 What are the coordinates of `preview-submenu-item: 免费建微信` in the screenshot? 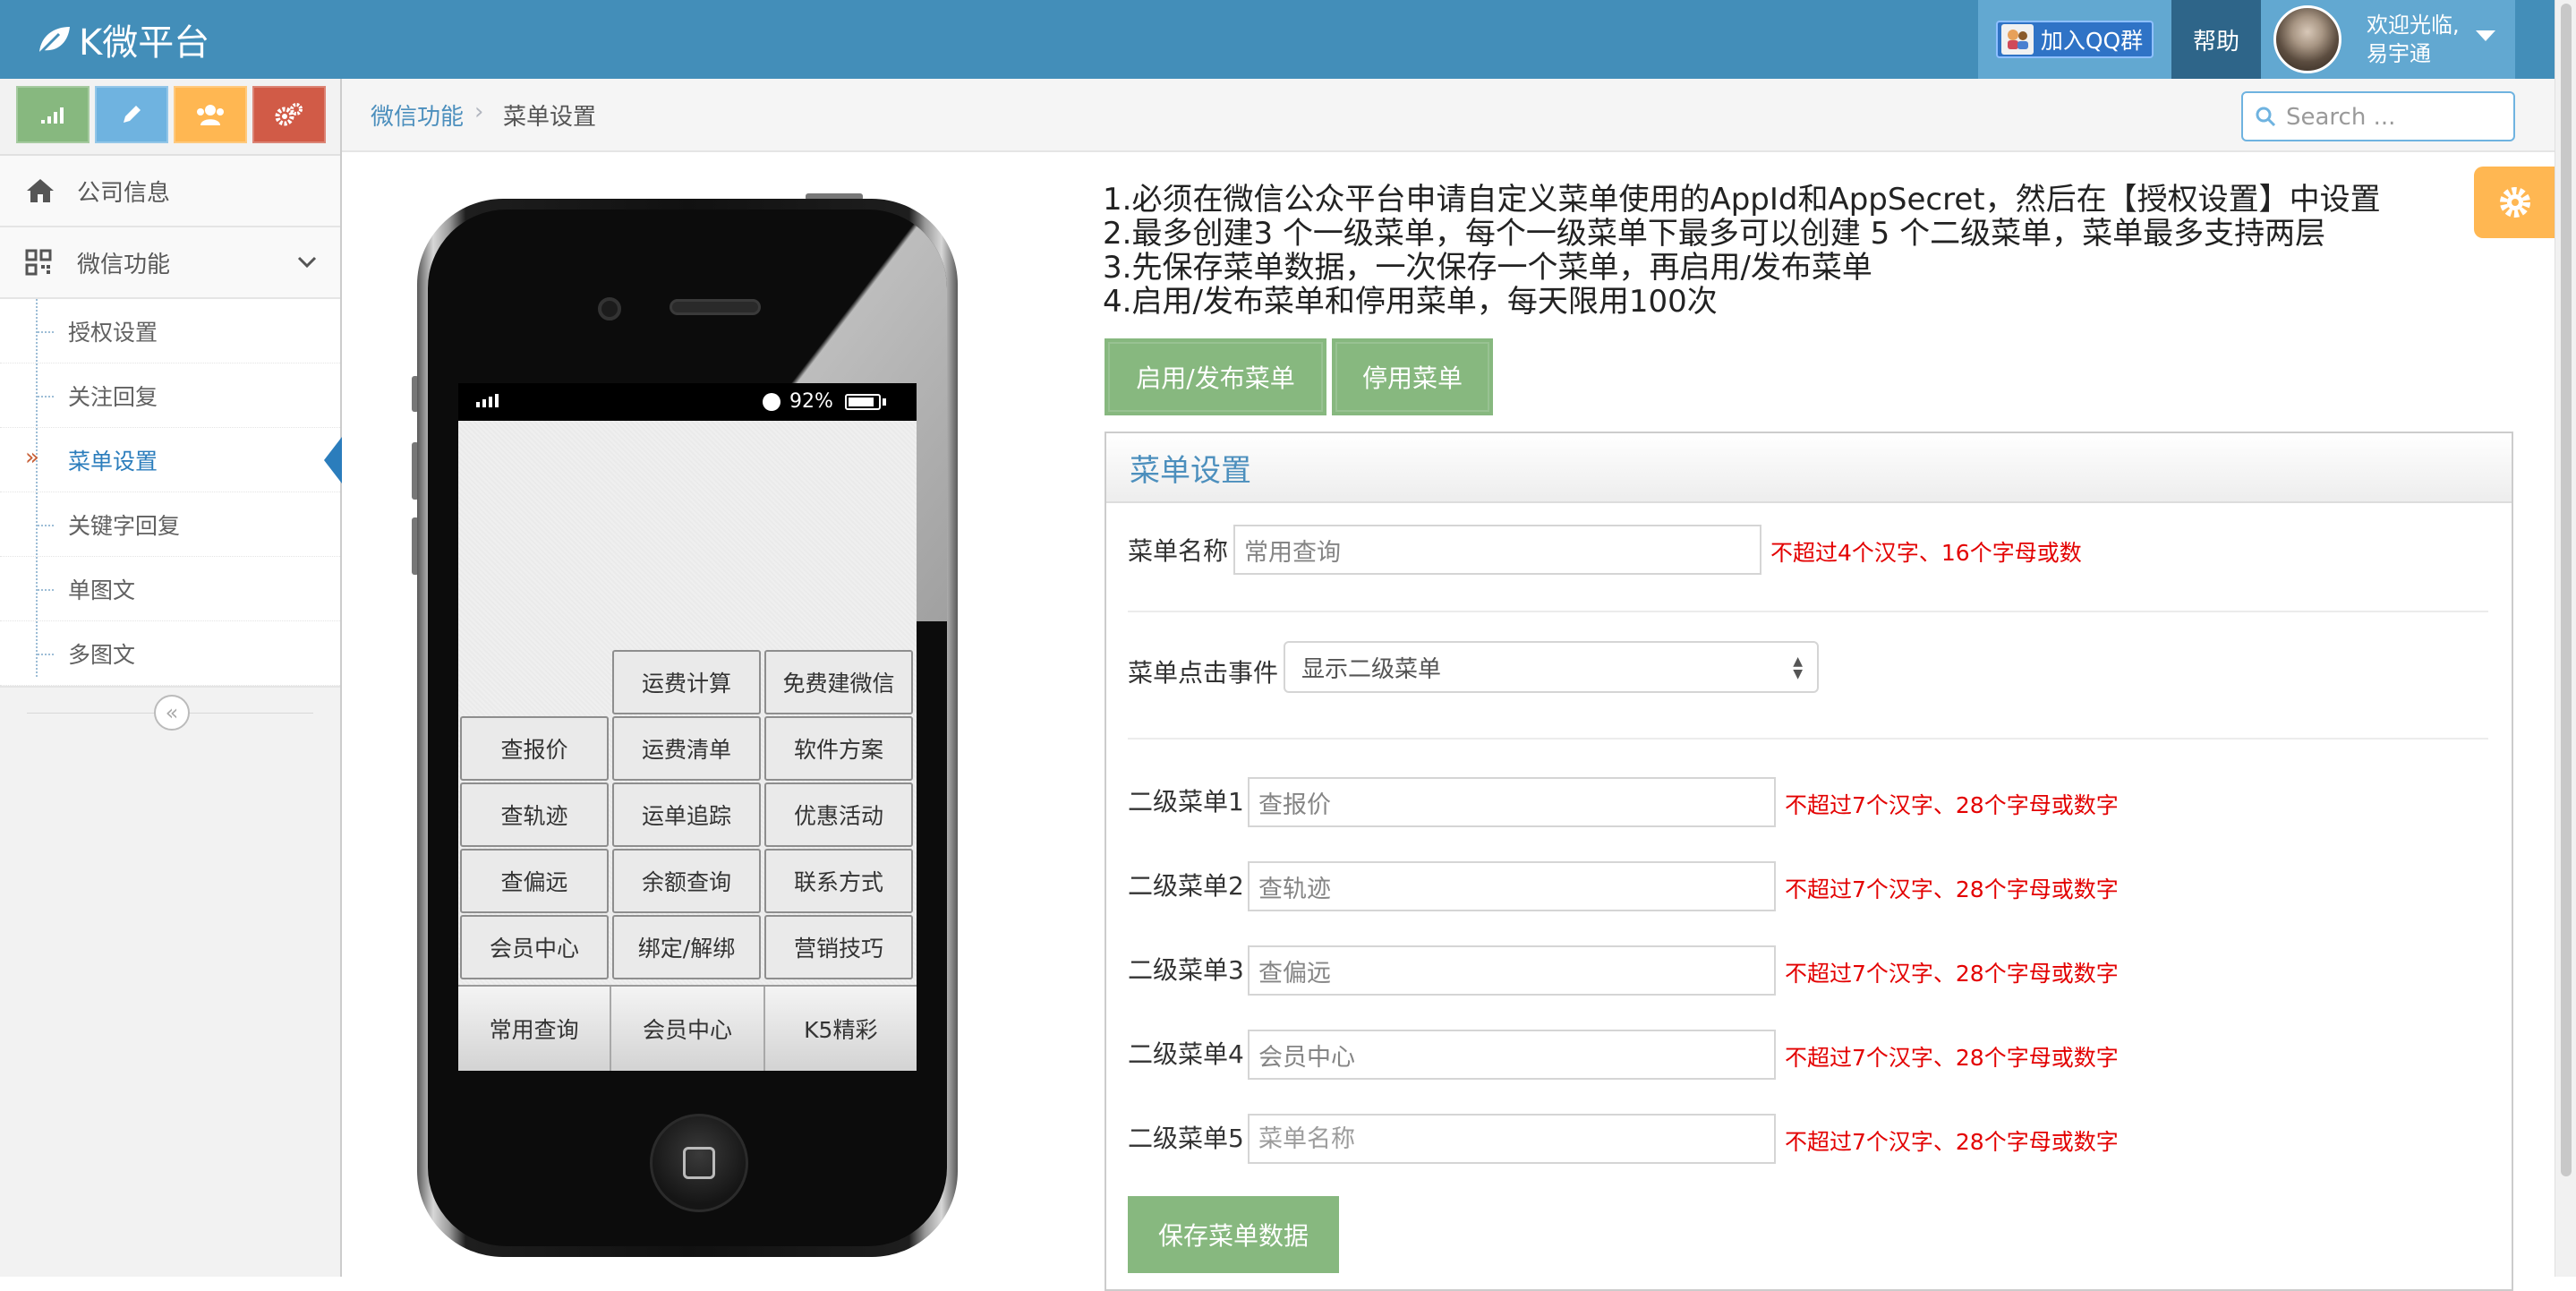 It's located at (838, 682).